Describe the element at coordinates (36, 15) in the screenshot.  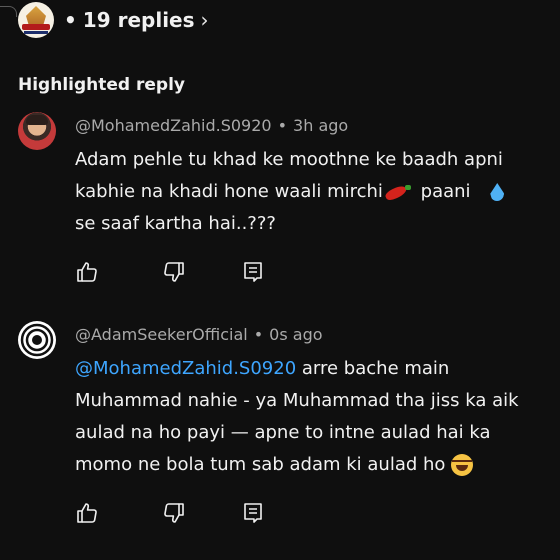
I see `logo-temple-shape` at that location.